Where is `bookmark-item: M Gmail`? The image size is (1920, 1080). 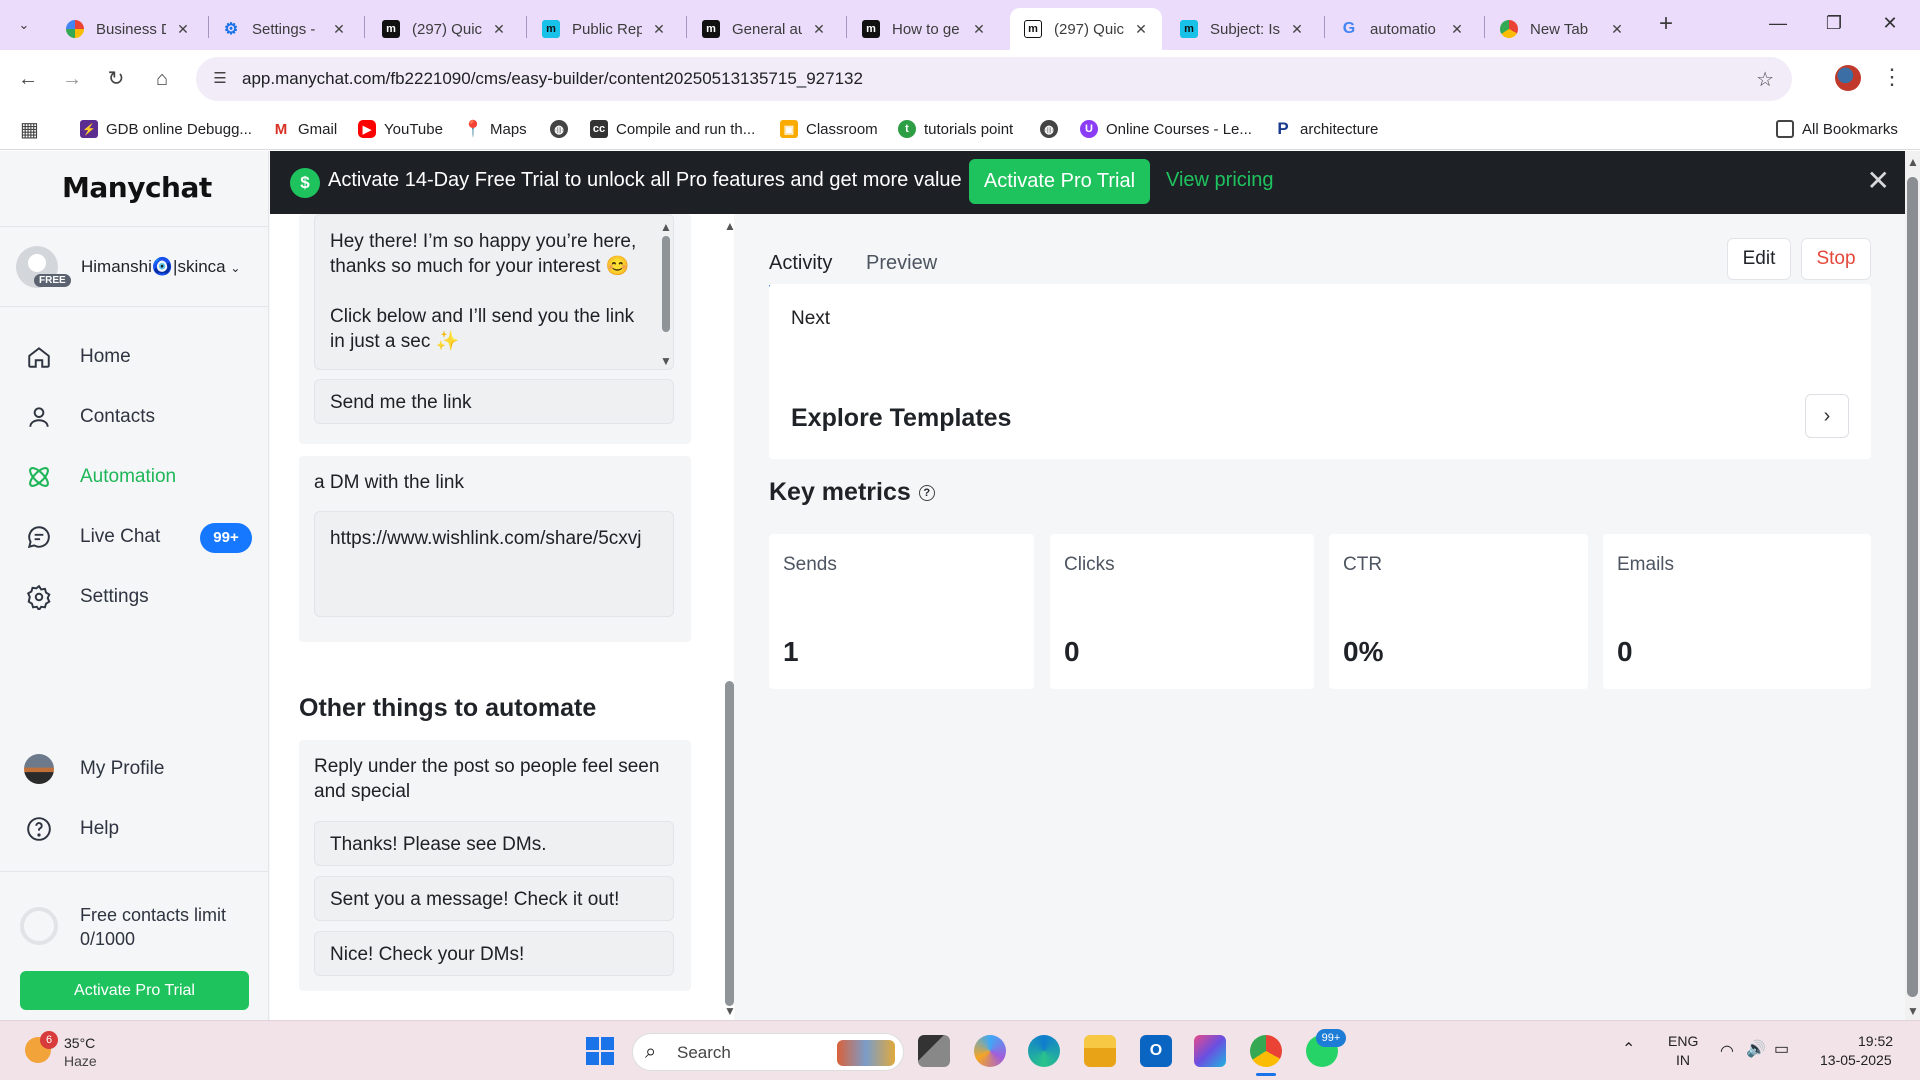
bookmark-item: M Gmail is located at coordinates (304, 129).